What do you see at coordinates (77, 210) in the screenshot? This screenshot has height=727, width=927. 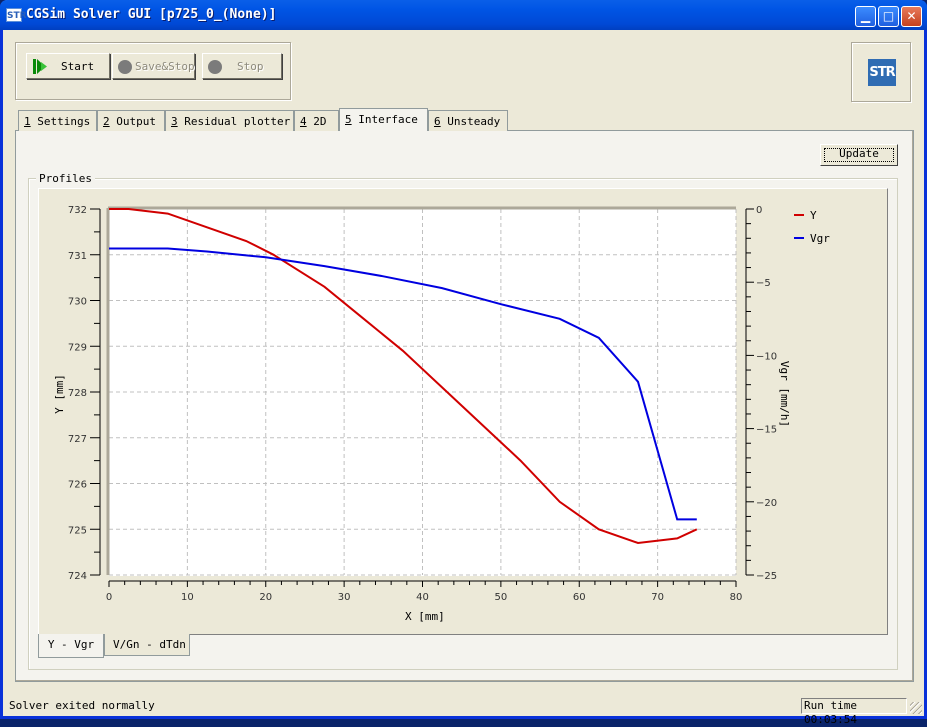 I see `y-tick-label: 732` at bounding box center [77, 210].